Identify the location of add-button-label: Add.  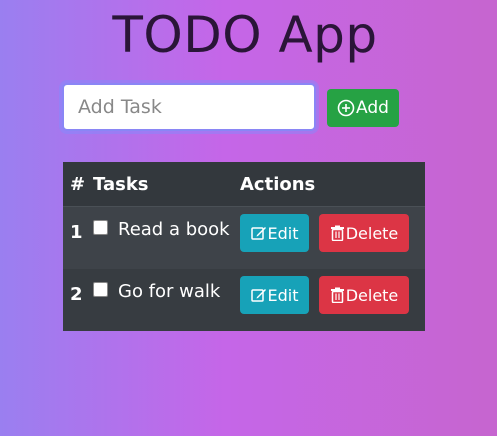
(372, 108).